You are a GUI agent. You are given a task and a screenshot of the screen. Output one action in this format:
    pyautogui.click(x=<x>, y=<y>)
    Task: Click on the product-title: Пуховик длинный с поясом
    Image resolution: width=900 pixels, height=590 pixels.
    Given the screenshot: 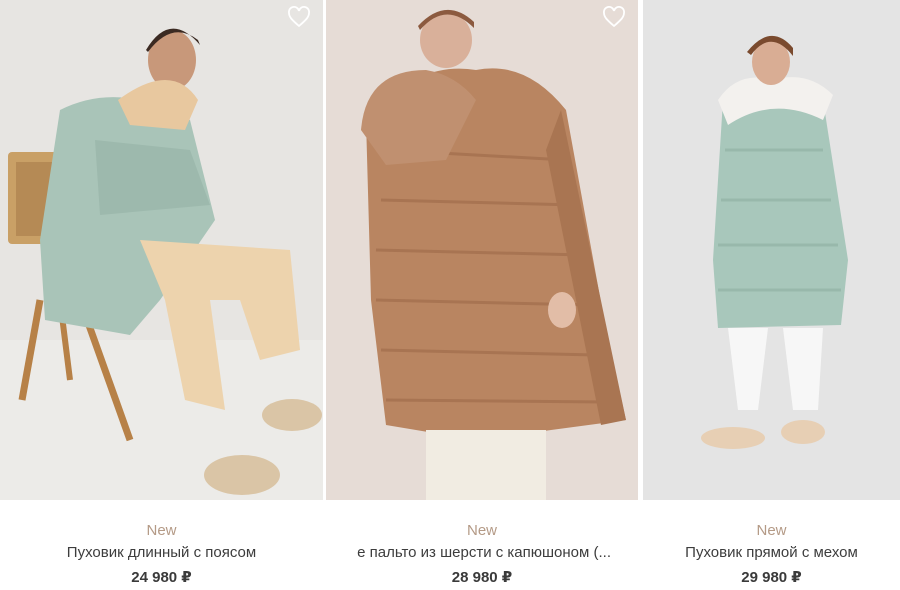 What is the action you would take?
    pyautogui.click(x=161, y=553)
    